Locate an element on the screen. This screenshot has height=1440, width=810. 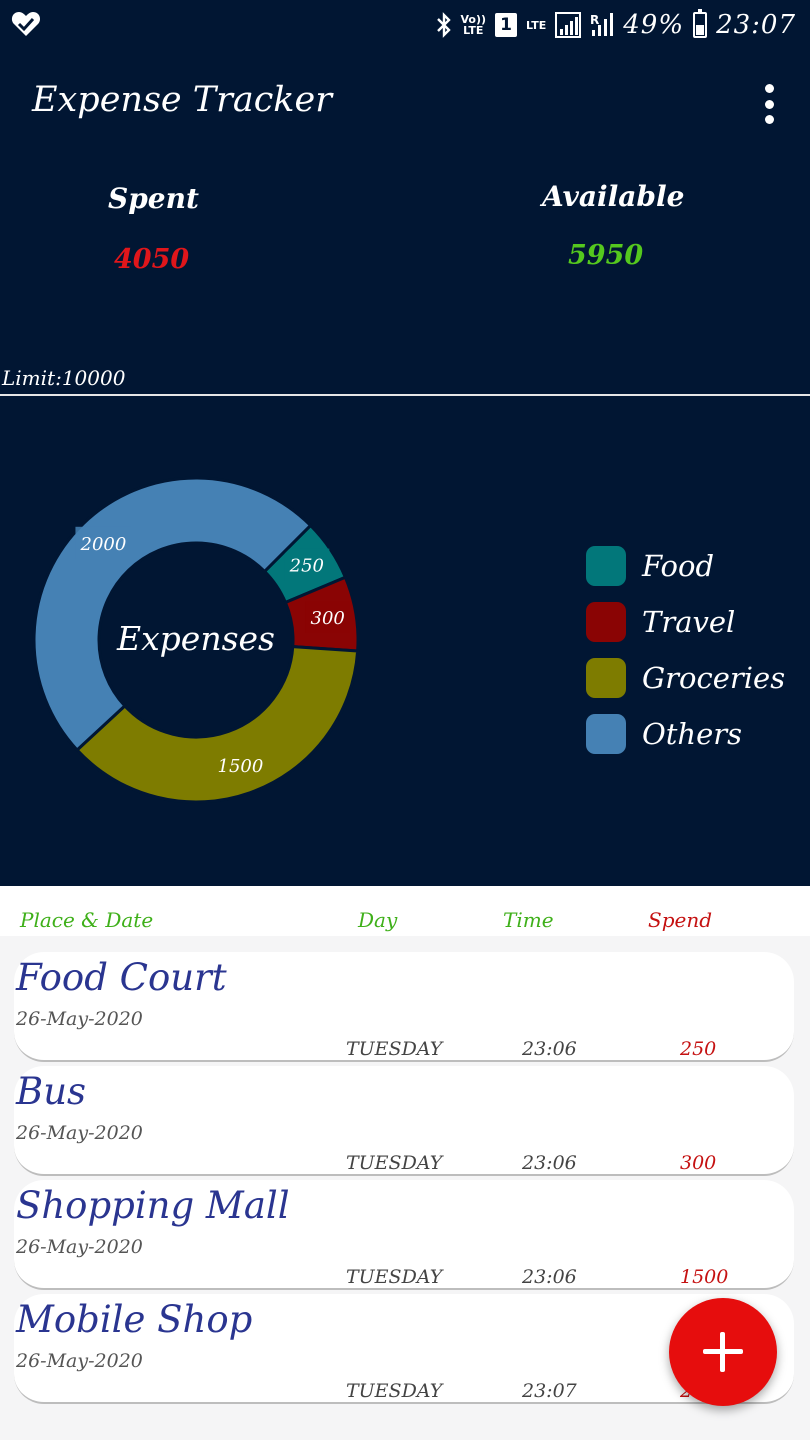
expense-place: Mobile Shop is located at coordinates (134, 1319).